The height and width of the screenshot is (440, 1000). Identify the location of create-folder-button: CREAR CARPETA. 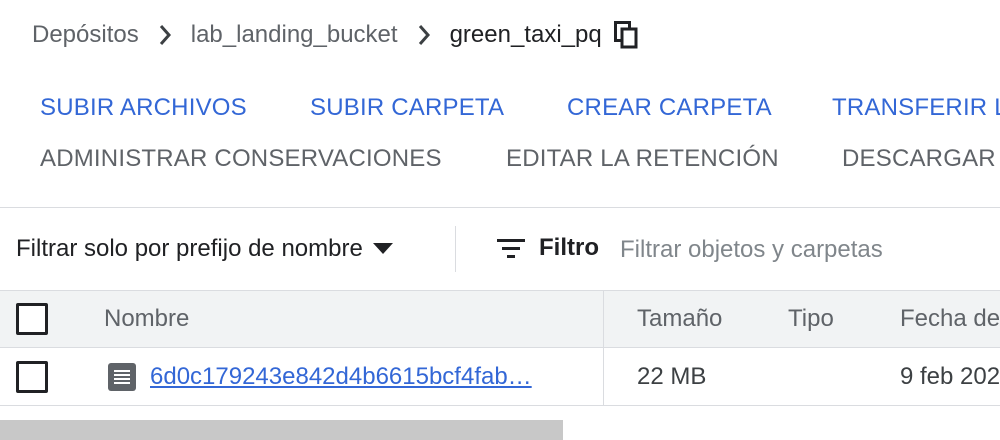
(669, 108).